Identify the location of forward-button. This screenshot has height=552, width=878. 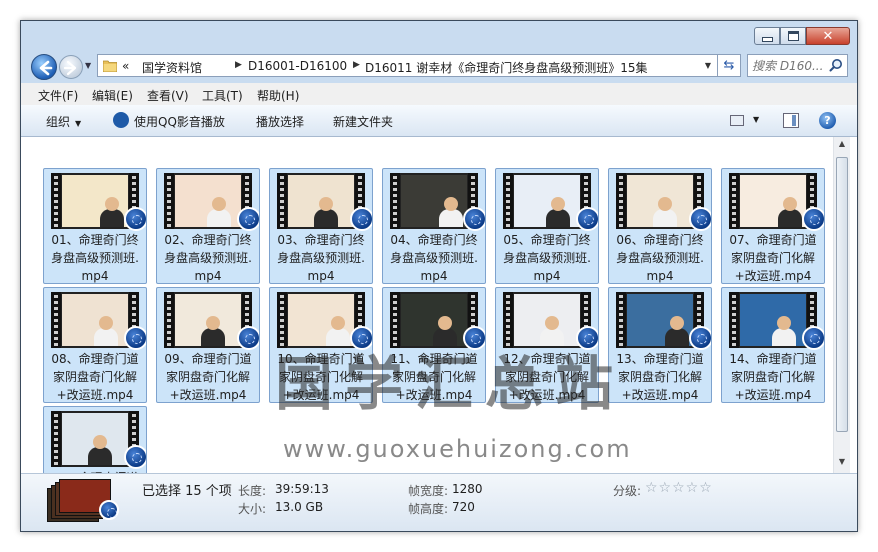
(71, 67).